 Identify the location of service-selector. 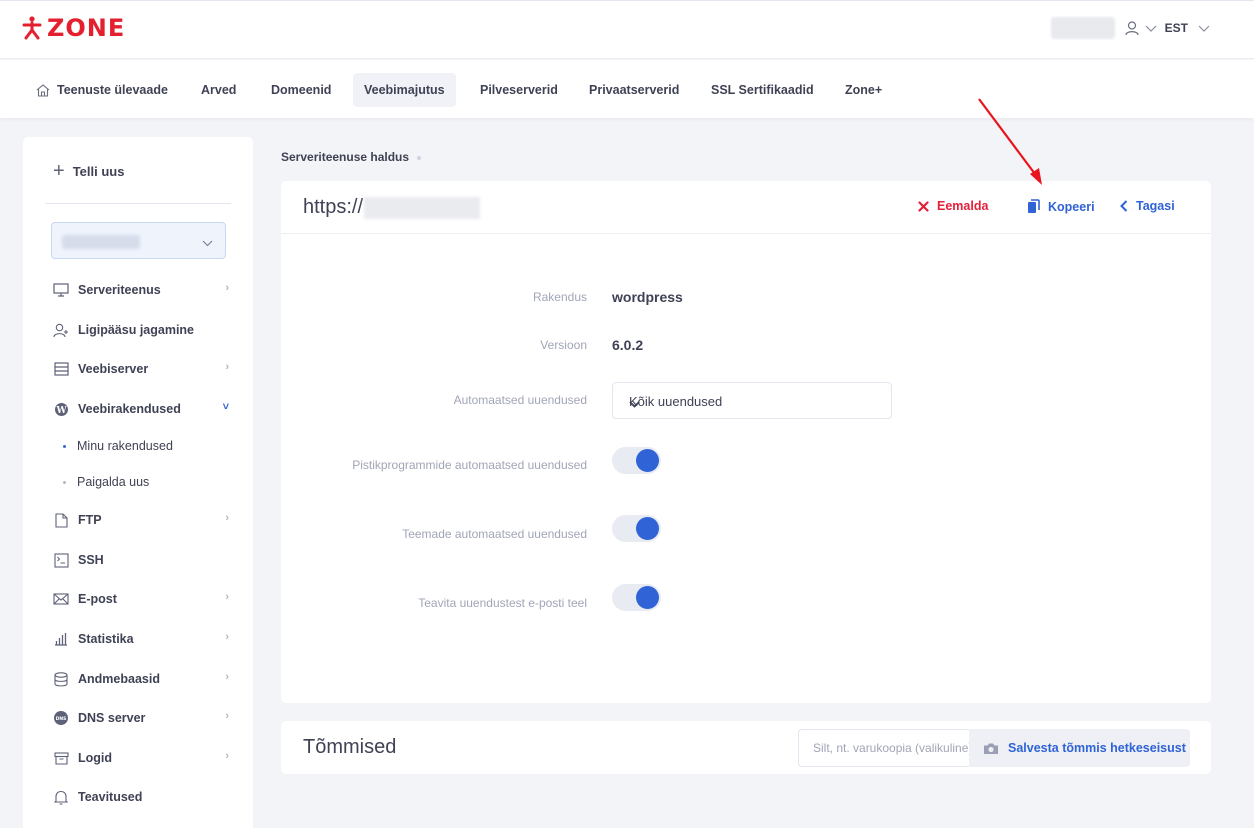
(138, 240).